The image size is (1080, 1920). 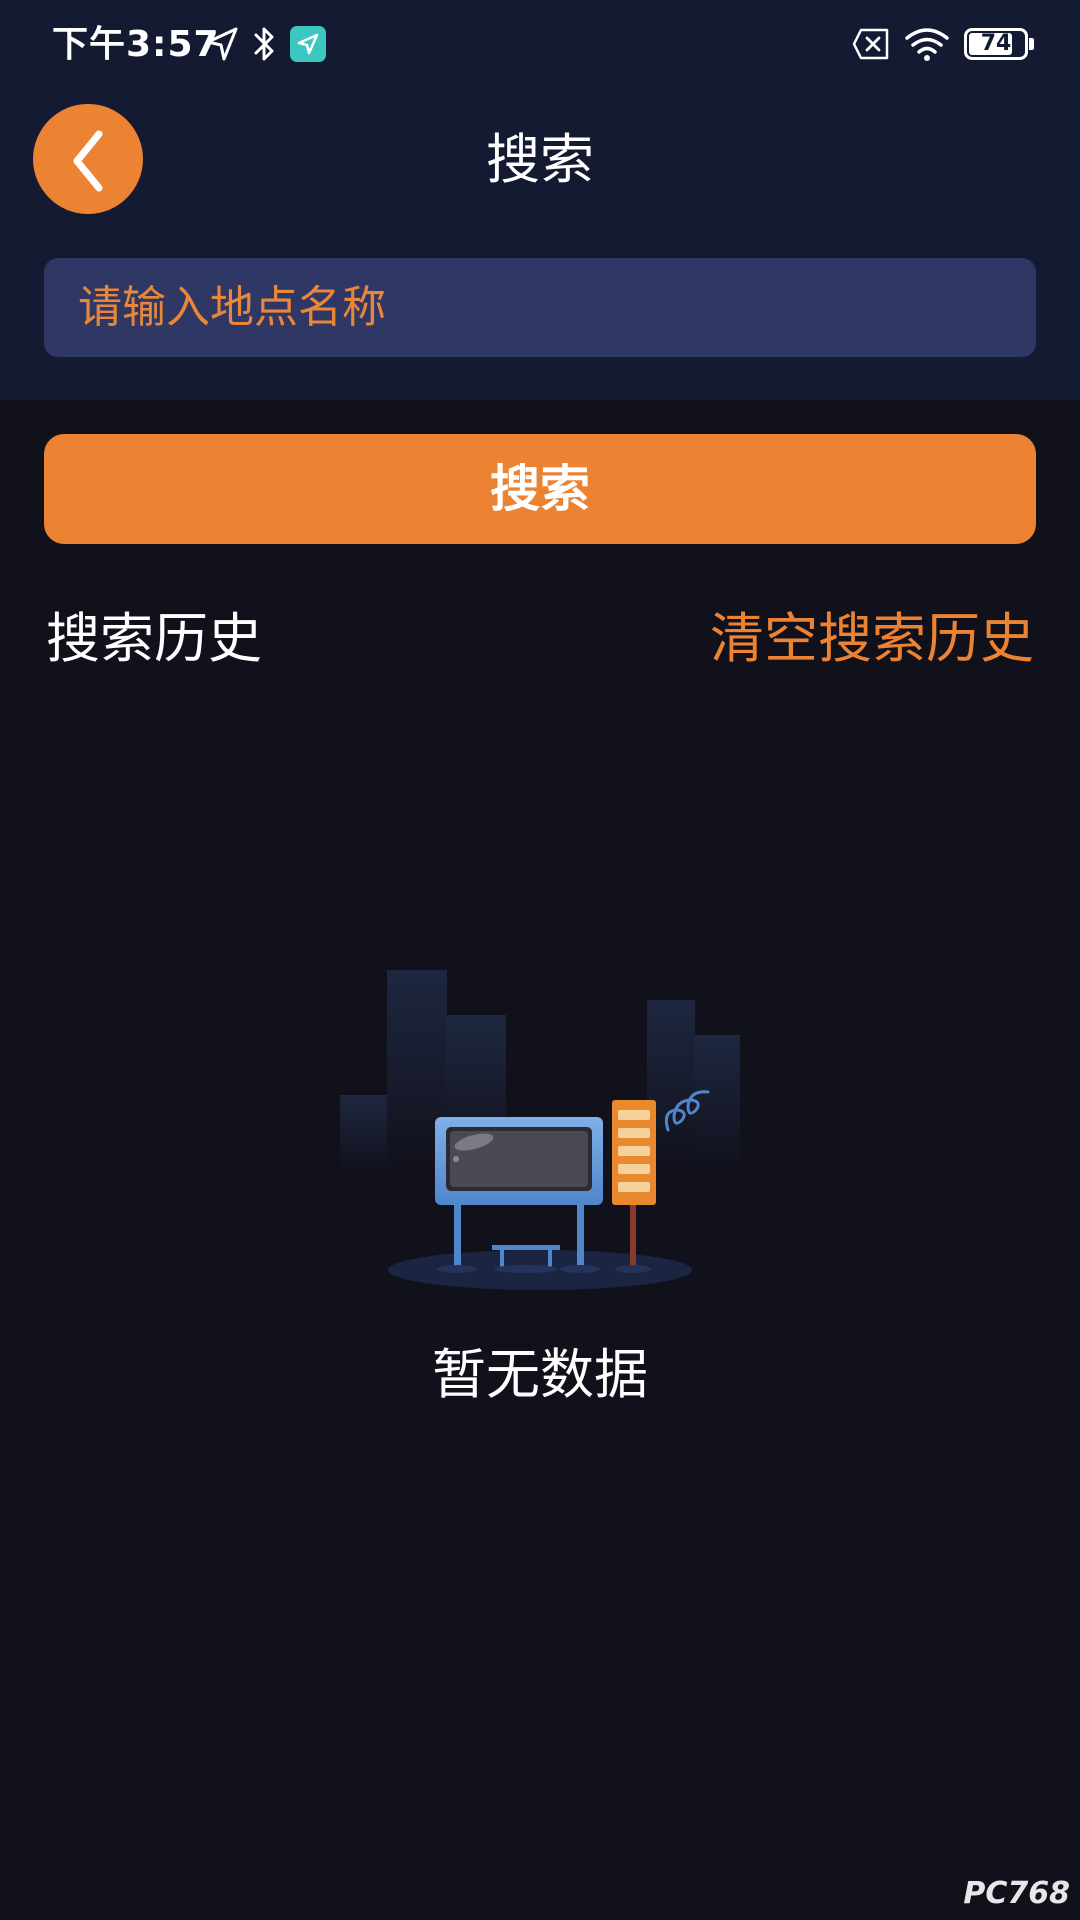 What do you see at coordinates (540, 307) in the screenshot?
I see `search-input` at bounding box center [540, 307].